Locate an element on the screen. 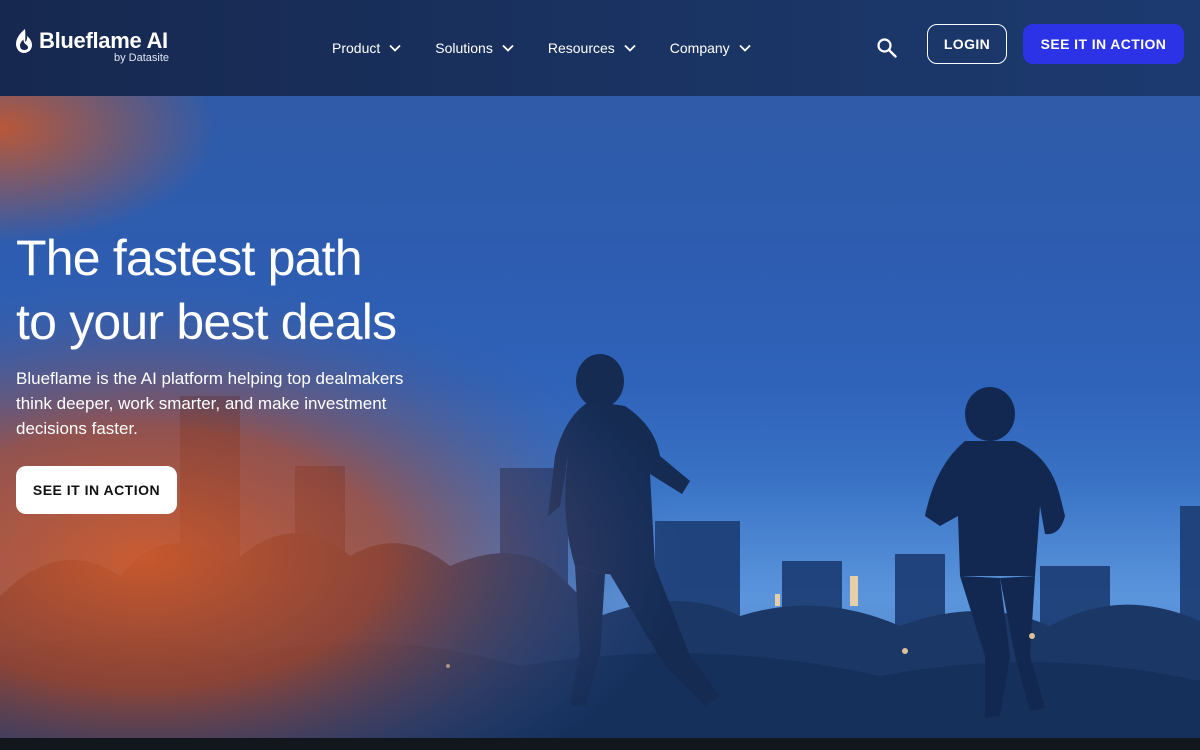 The width and height of the screenshot is (1200, 750). brand-subtitle: by Datasite is located at coordinates (142, 58).